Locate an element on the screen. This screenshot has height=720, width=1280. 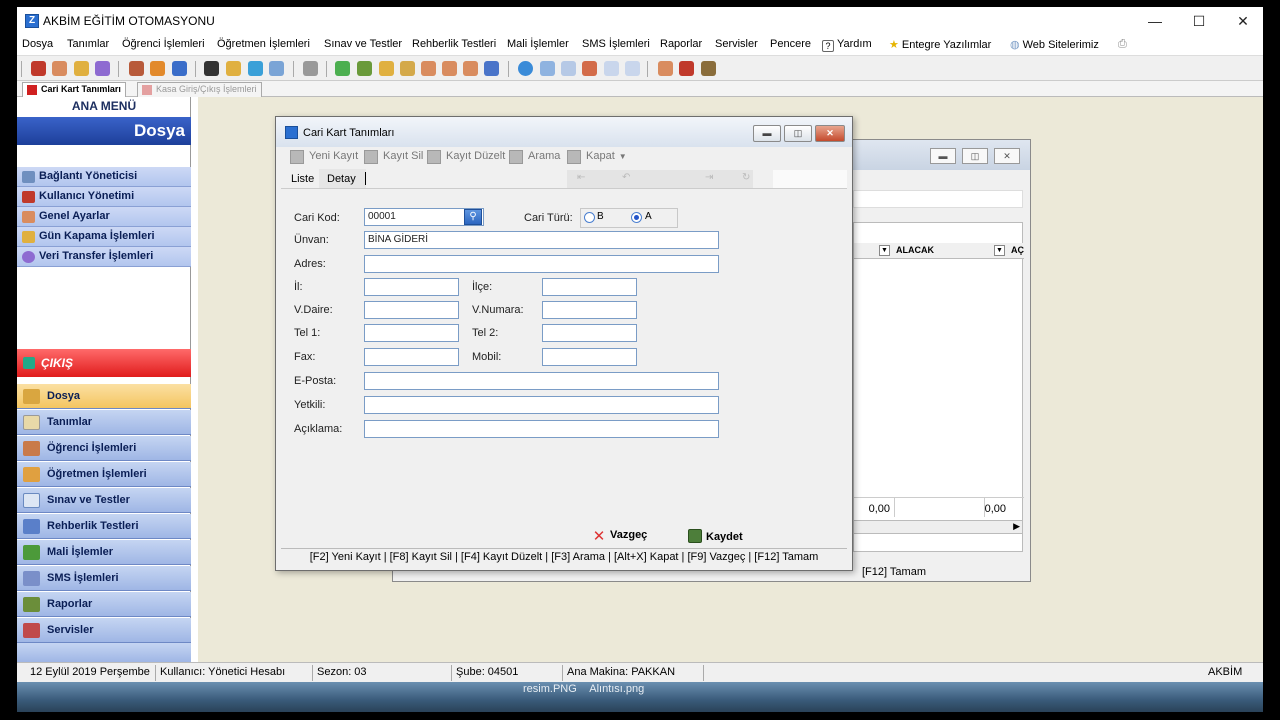
cabinet-icon is located at coordinates (364, 68).